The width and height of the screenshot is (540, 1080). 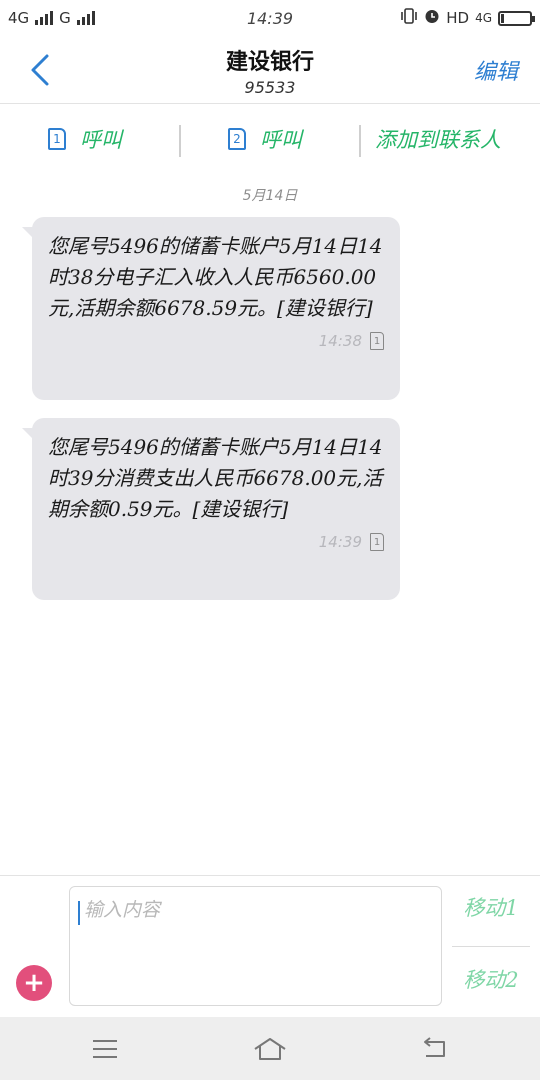 What do you see at coordinates (122, 910) in the screenshot?
I see `input-placeholder: 输入内容` at bounding box center [122, 910].